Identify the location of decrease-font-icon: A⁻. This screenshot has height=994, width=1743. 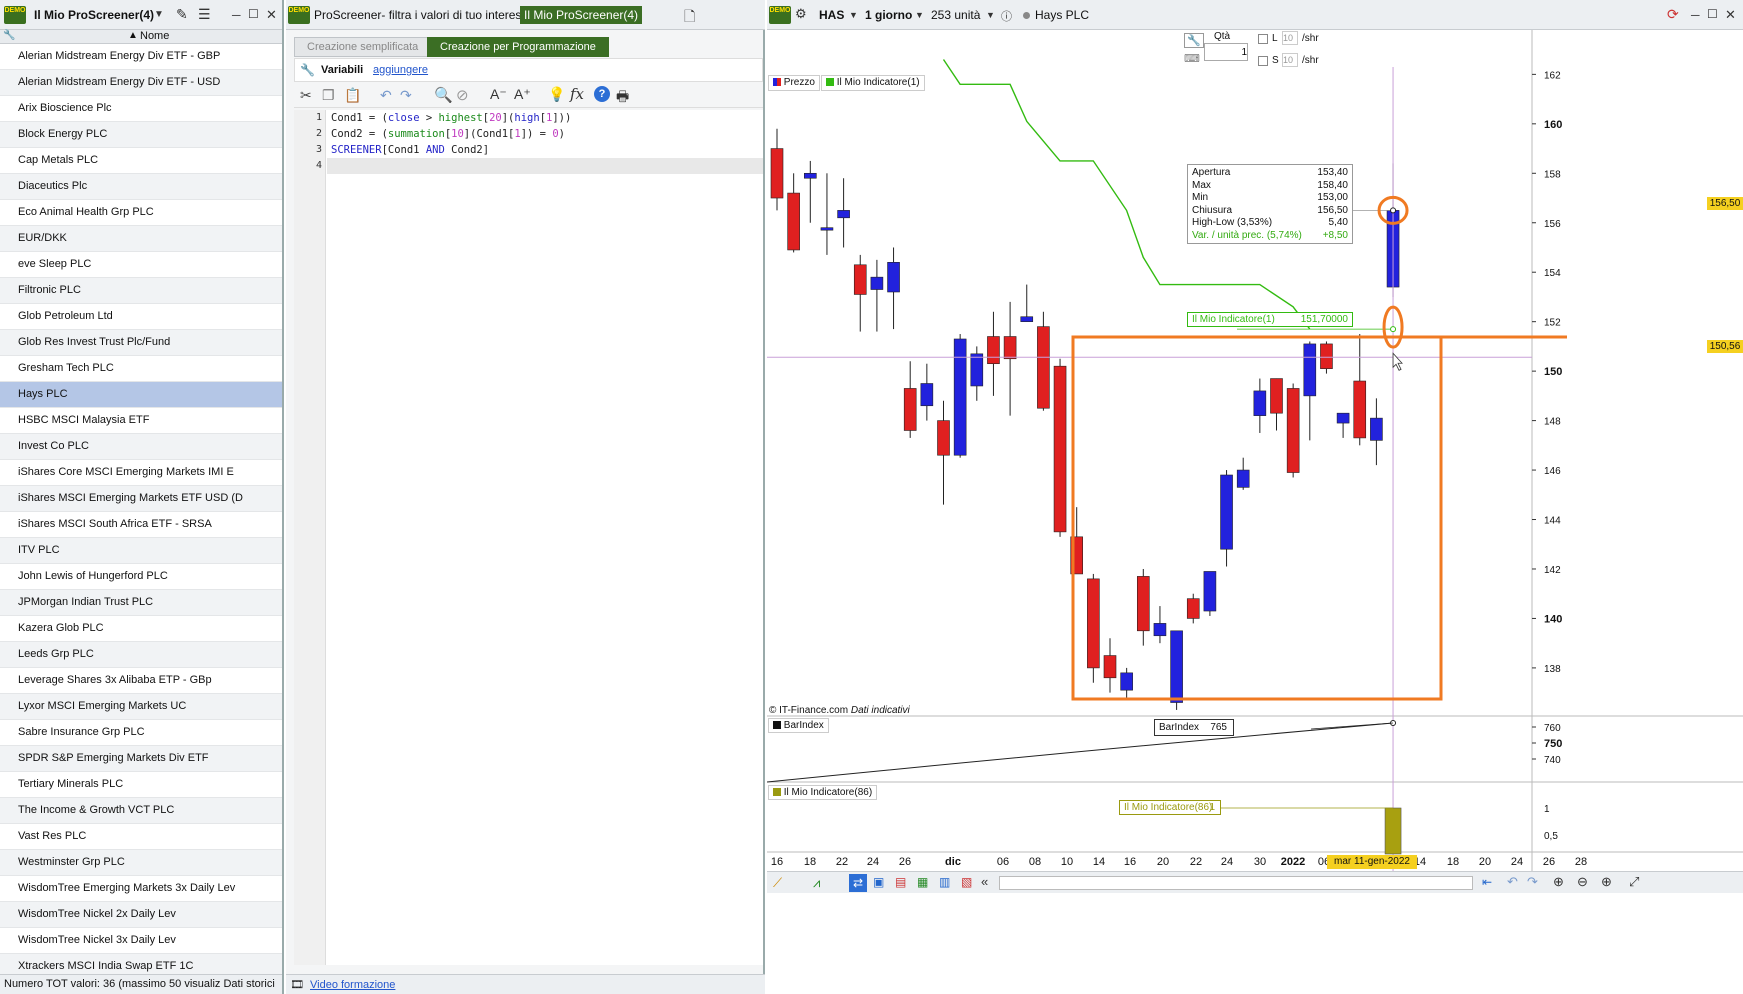
(498, 94).